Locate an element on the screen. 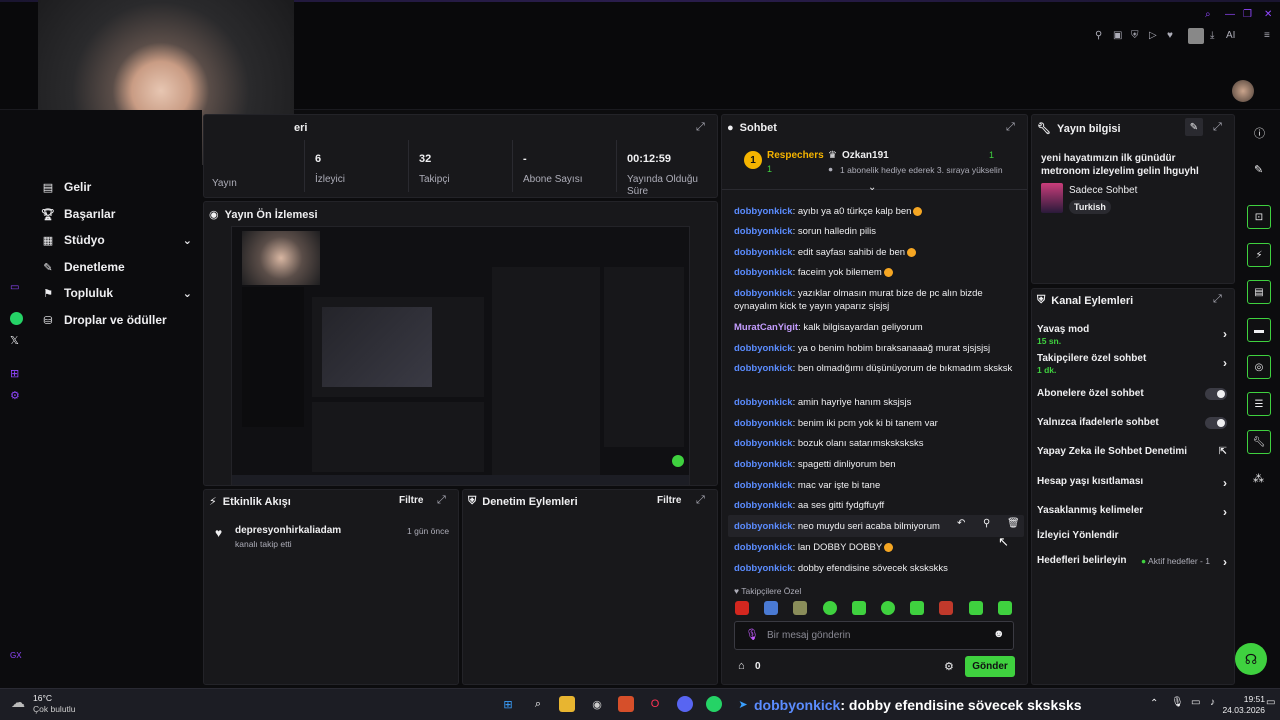 Image resolution: width=1280 pixels, height=720 pixels. gifter-name: Ozkan191 is located at coordinates (865, 155).